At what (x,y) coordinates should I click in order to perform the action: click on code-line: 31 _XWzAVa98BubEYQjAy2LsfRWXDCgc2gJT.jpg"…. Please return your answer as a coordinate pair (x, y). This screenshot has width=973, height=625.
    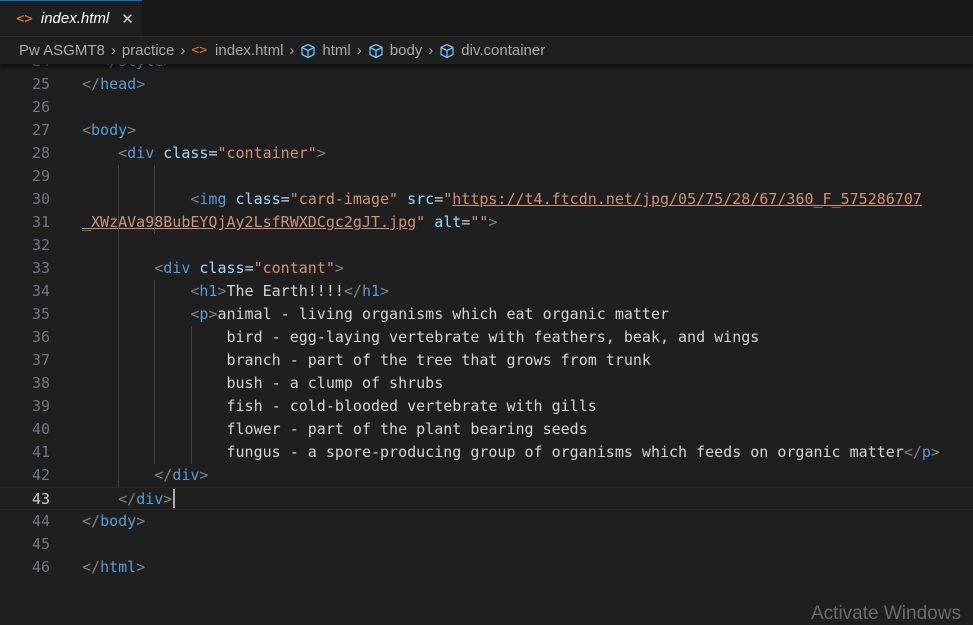
    Looking at the image, I should click on (486, 222).